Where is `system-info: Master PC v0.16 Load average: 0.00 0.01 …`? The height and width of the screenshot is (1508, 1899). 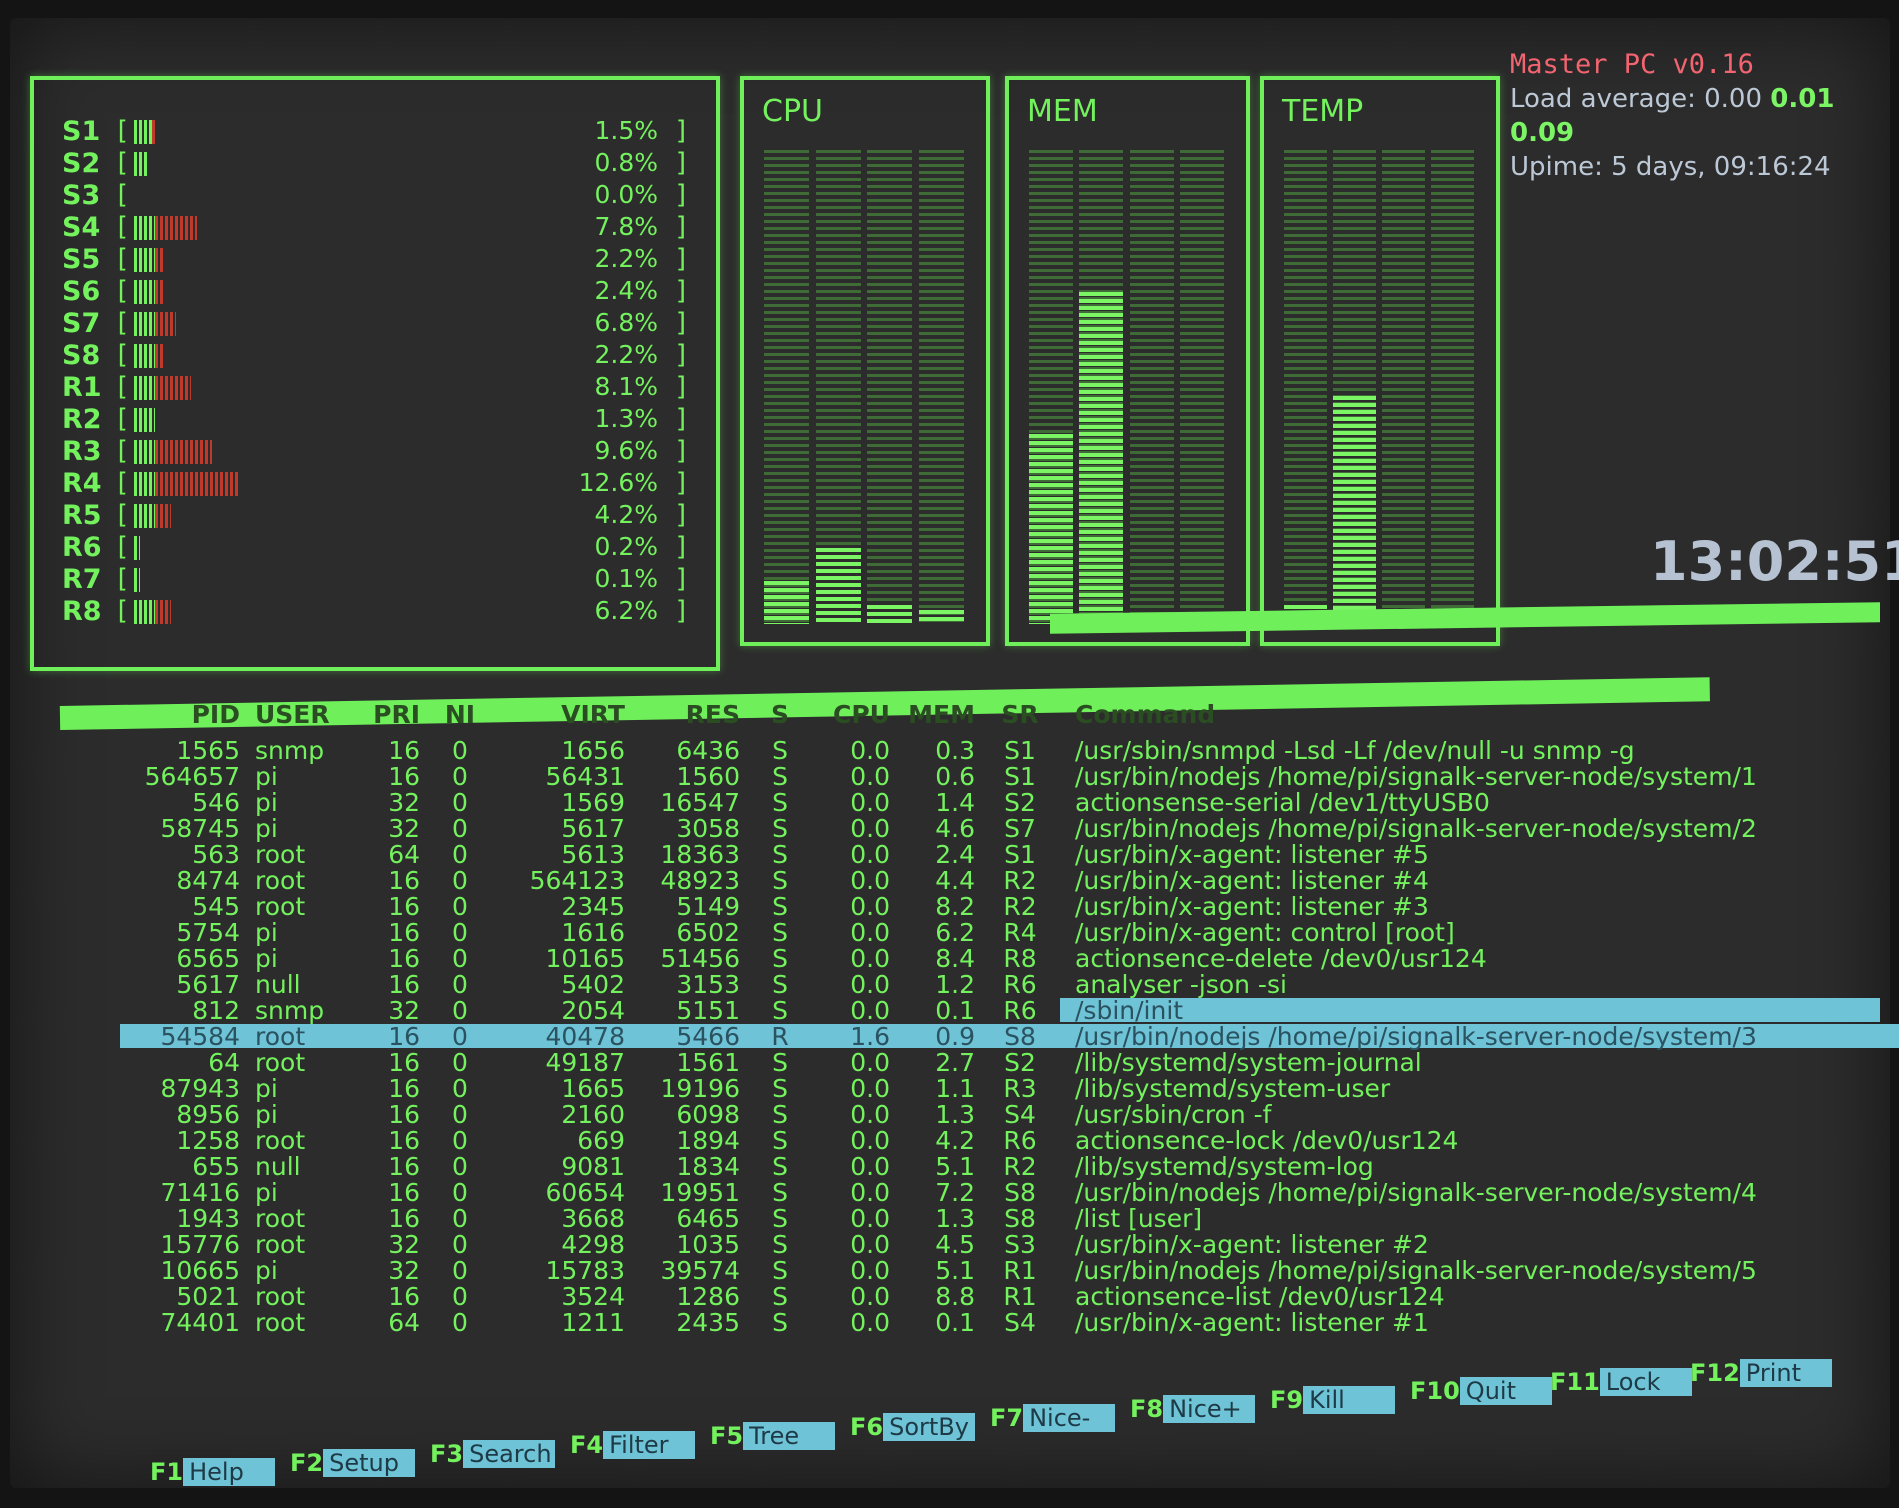 system-info: Master PC v0.16 Load average: 0.00 0.01 … is located at coordinates (1695, 116).